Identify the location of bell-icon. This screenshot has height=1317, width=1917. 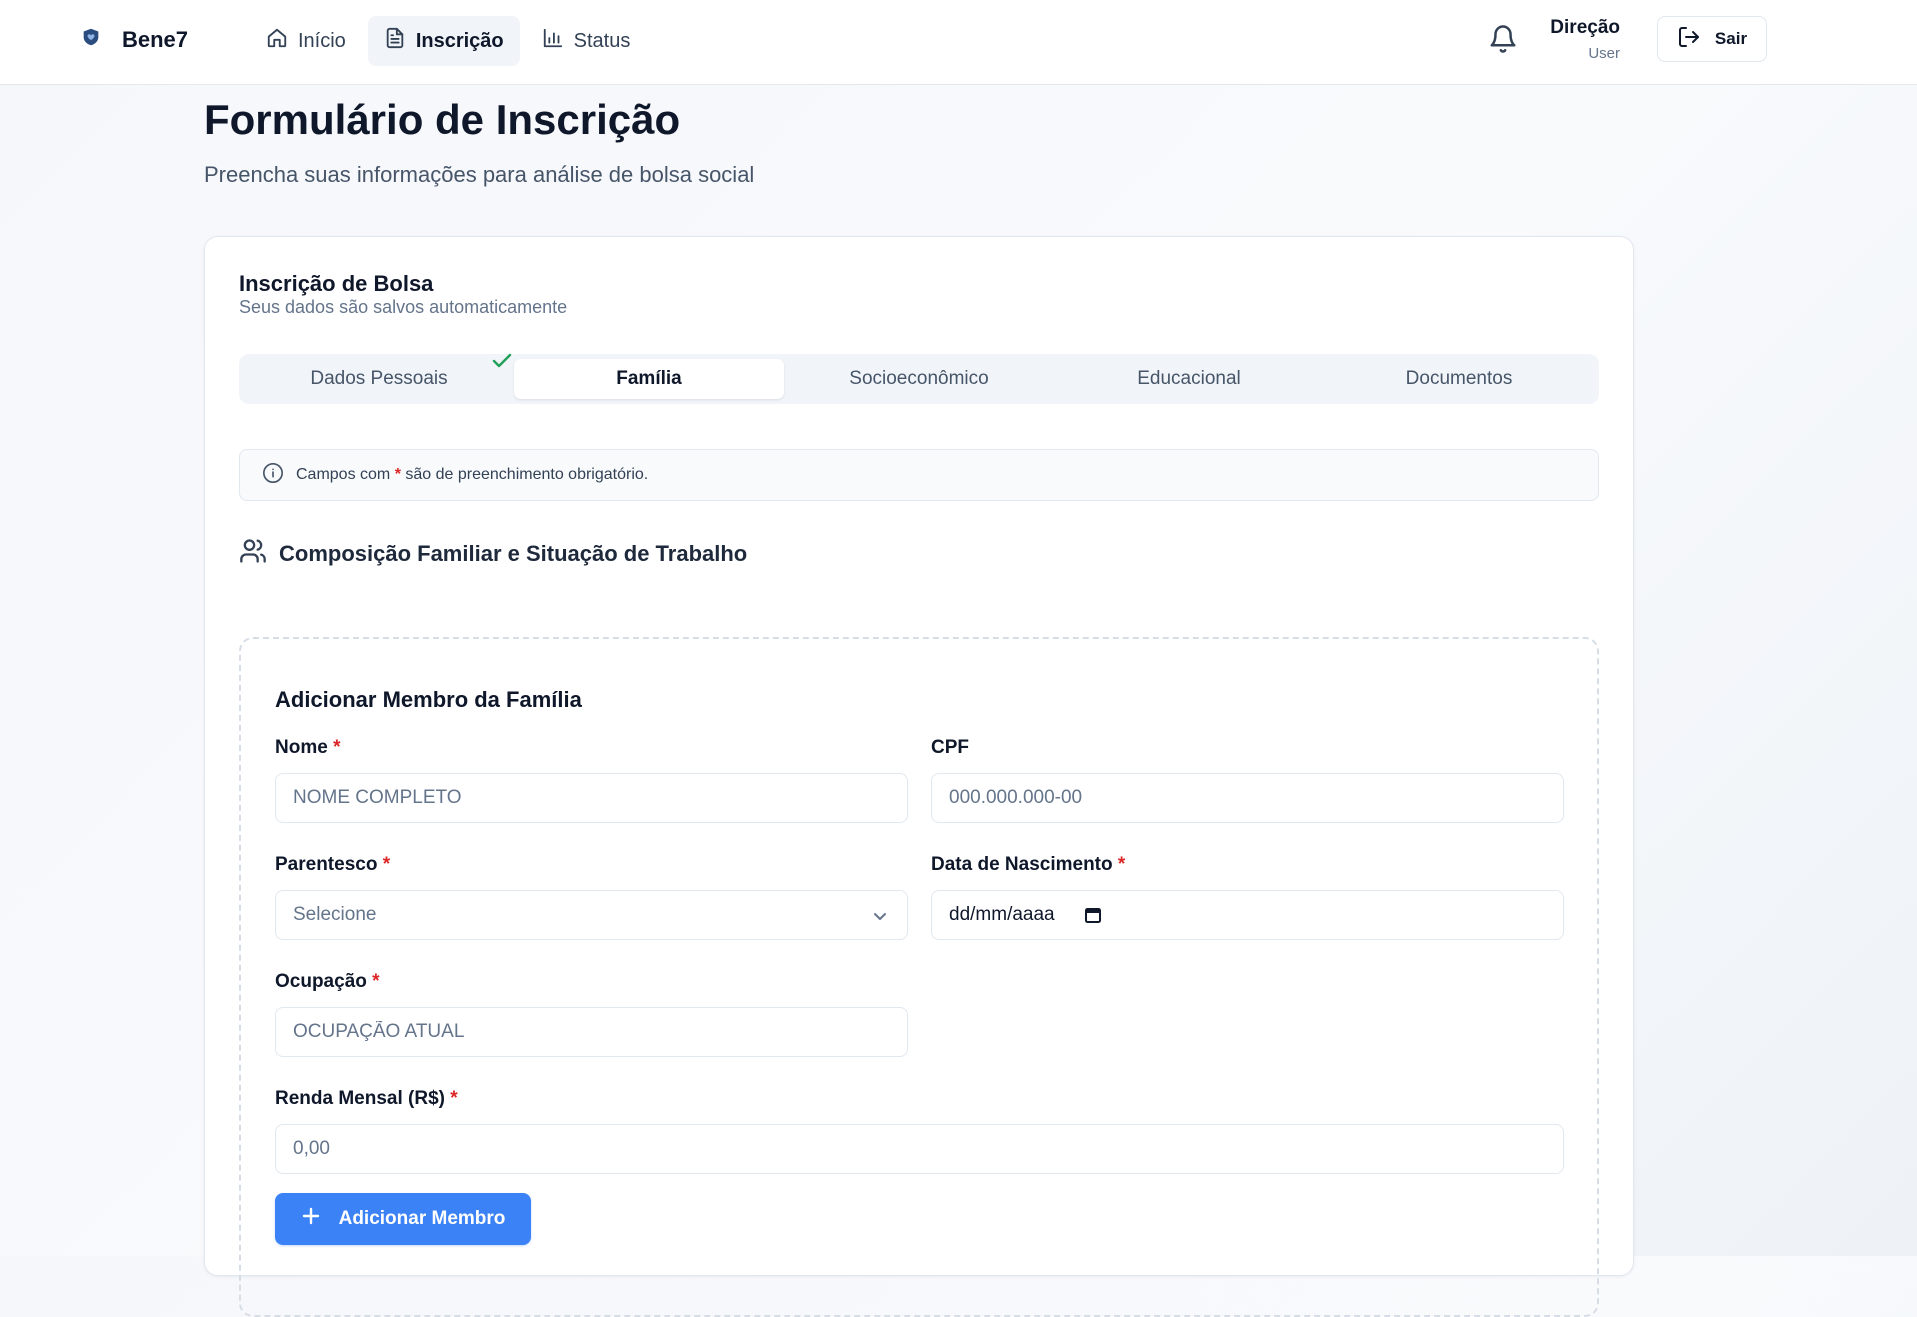
(1503, 41).